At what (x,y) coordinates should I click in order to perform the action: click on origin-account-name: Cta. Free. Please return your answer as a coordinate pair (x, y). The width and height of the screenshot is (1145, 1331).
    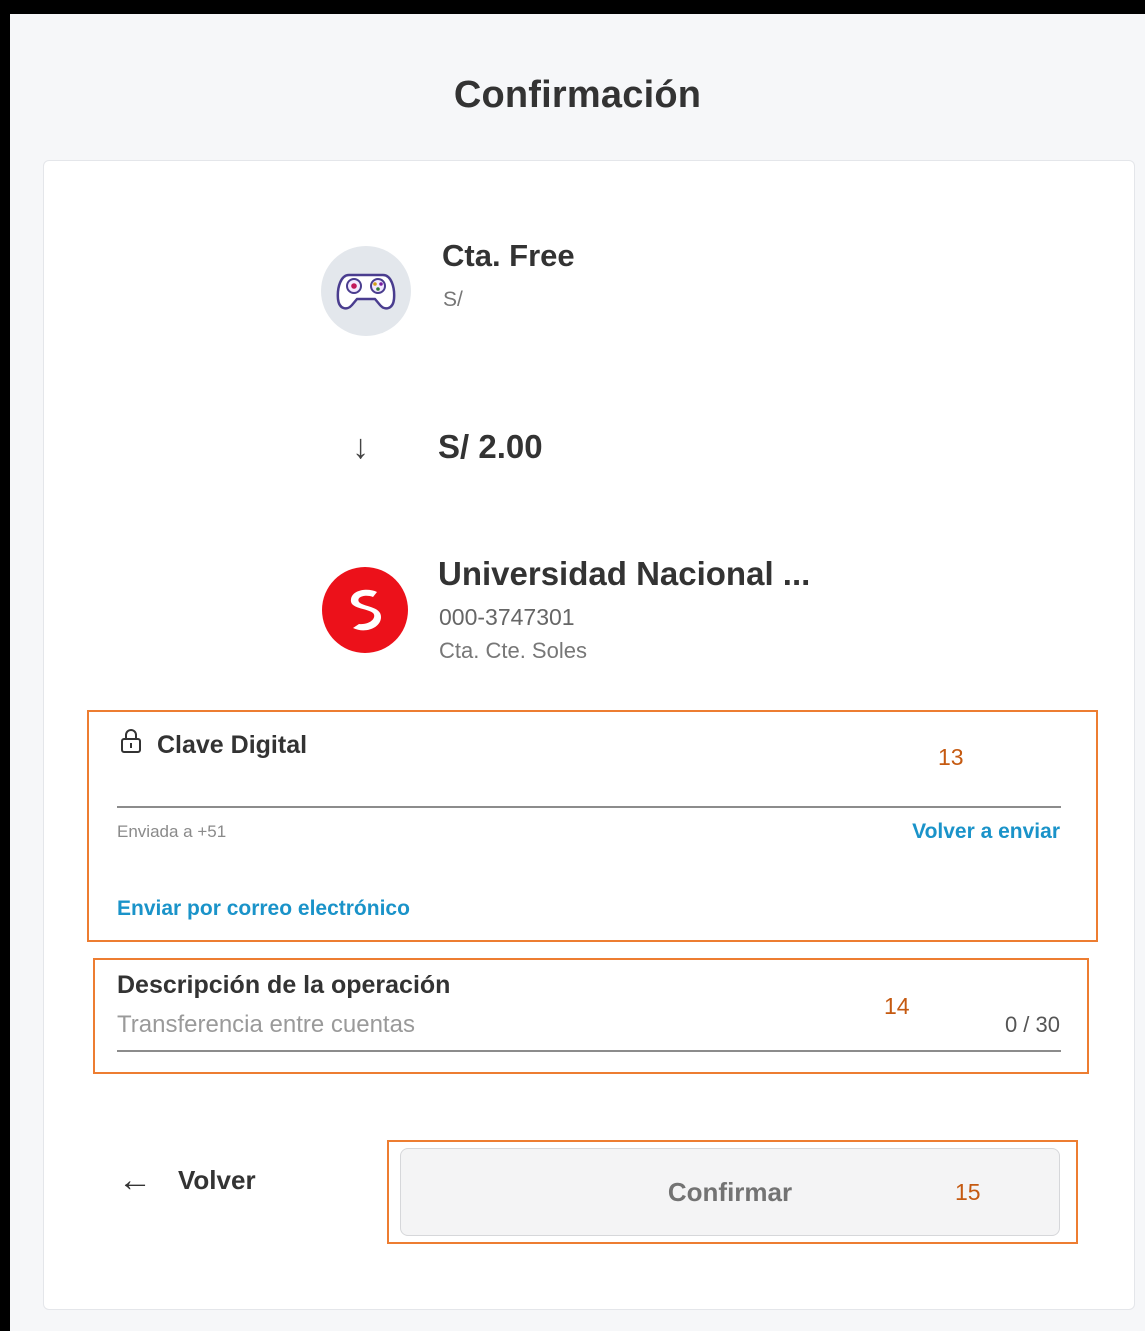
    Looking at the image, I should click on (508, 255).